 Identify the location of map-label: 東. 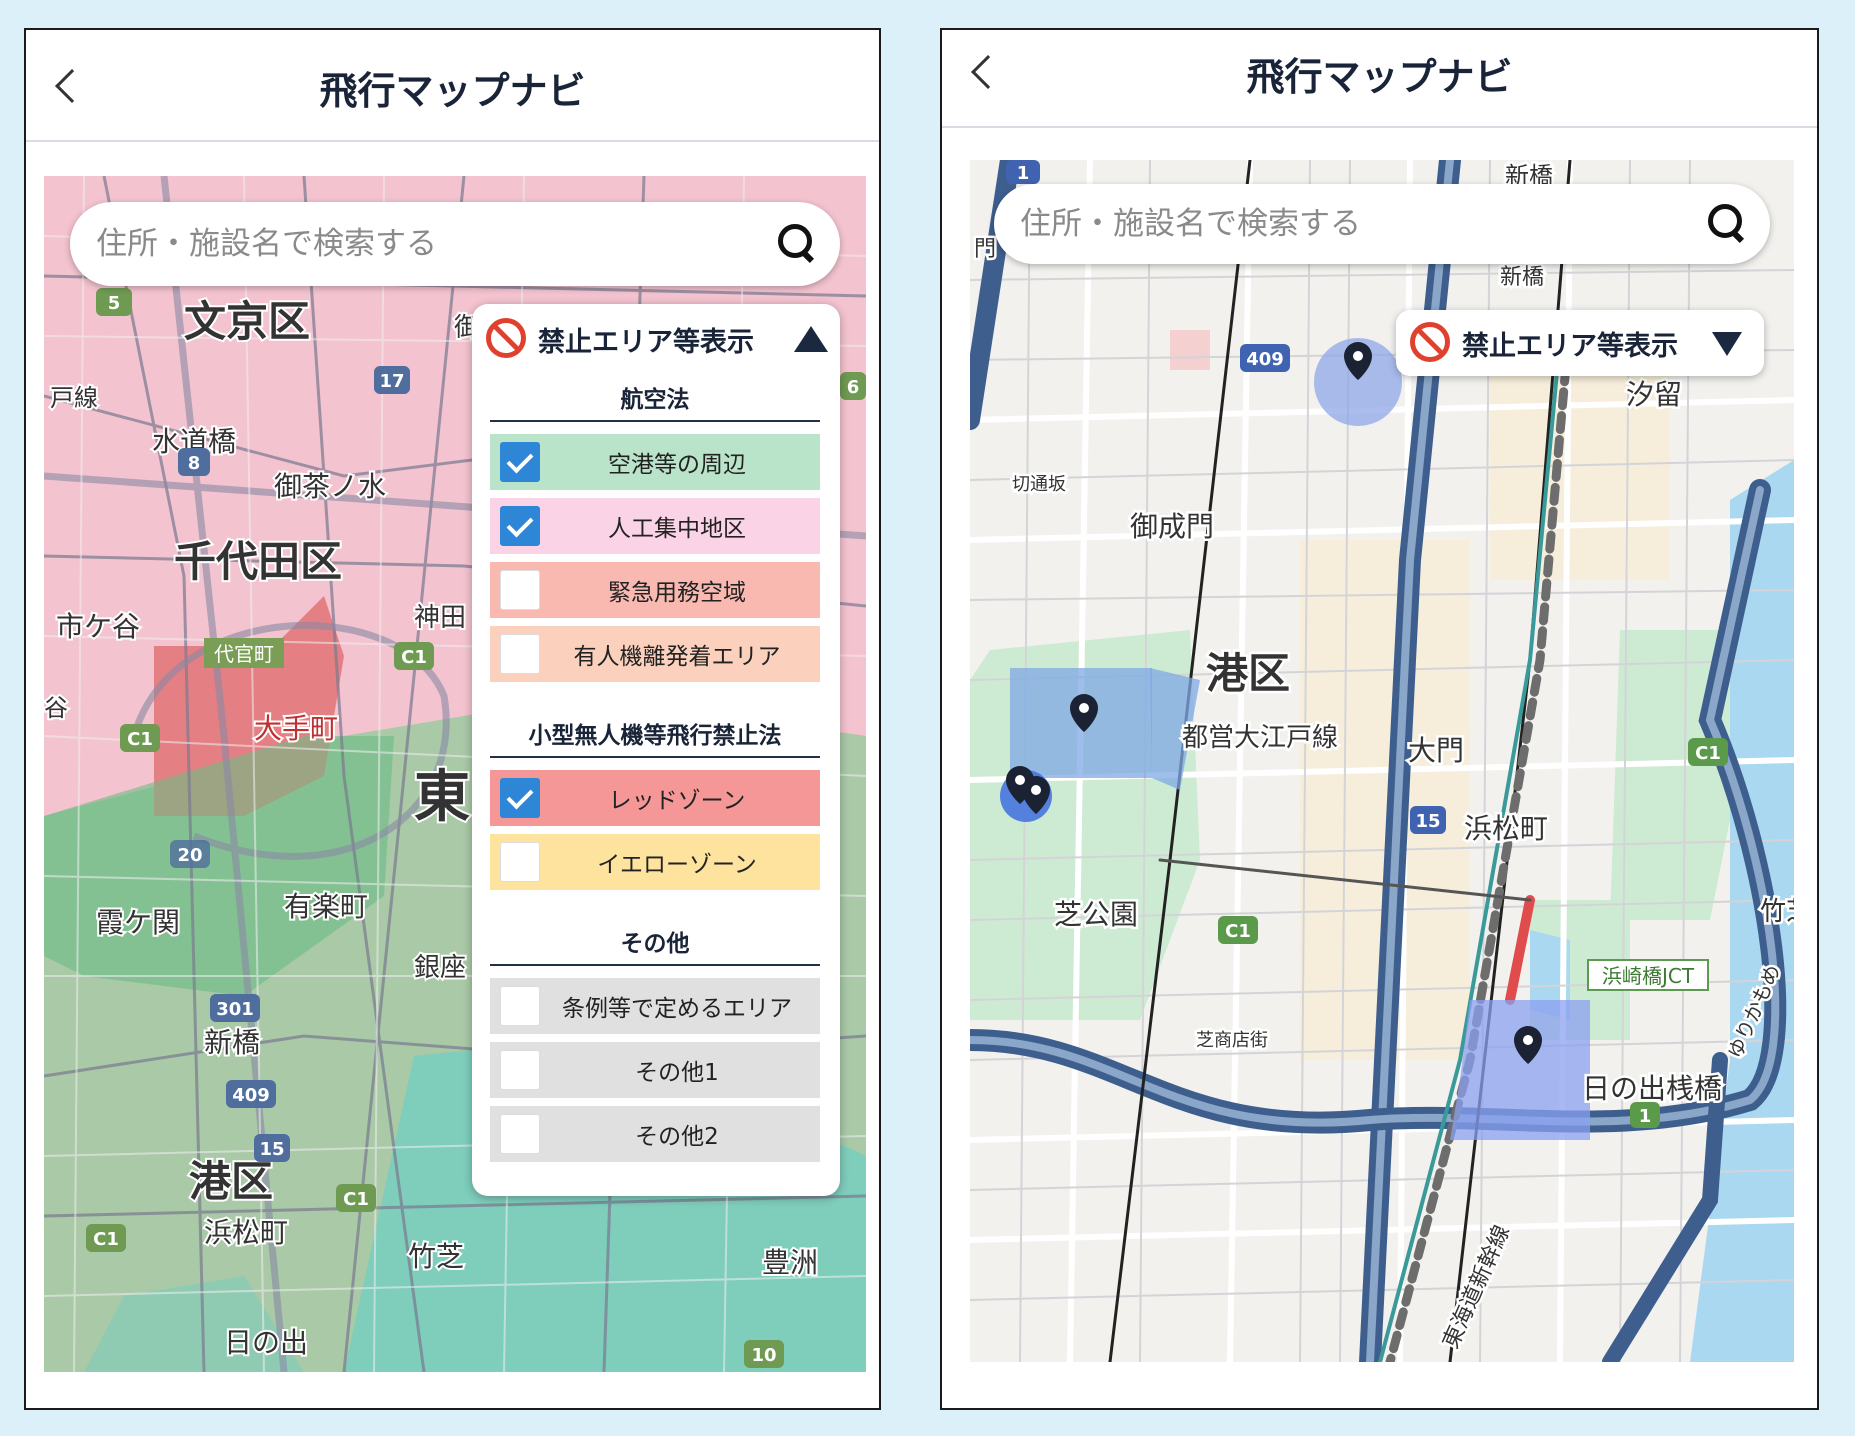
(442, 797).